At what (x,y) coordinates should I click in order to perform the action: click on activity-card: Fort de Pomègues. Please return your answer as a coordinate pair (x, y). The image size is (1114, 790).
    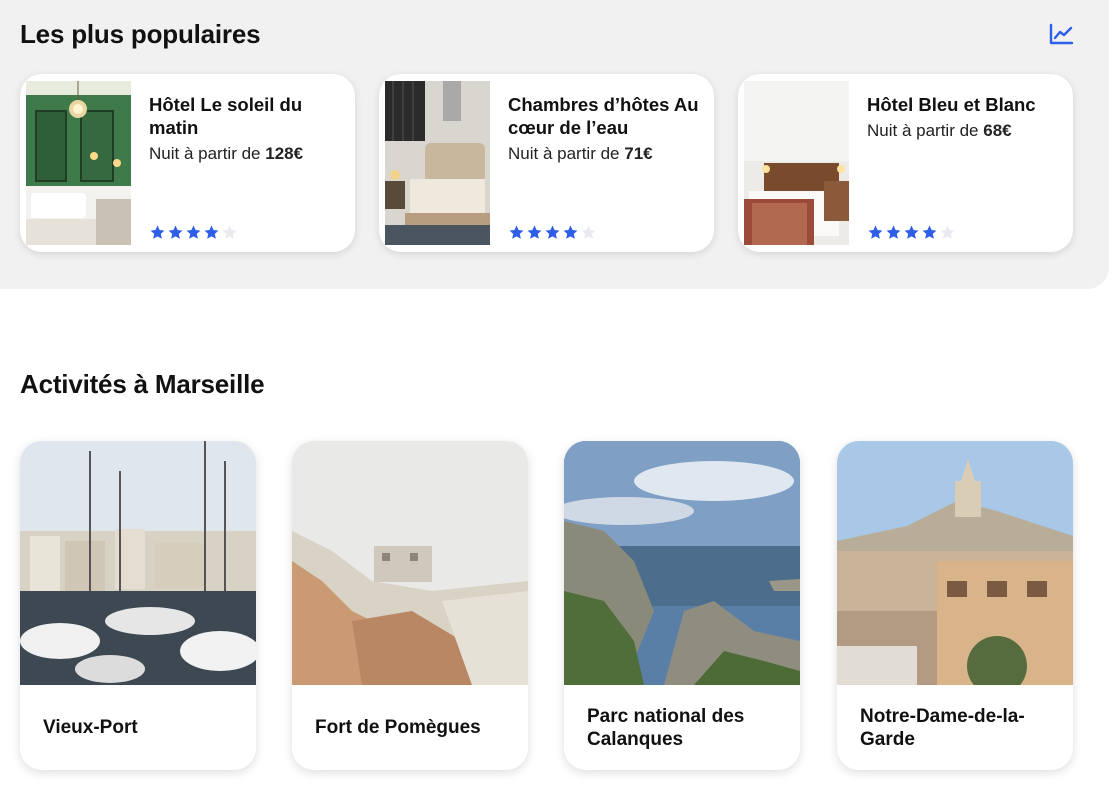
    Looking at the image, I should click on (410, 605).